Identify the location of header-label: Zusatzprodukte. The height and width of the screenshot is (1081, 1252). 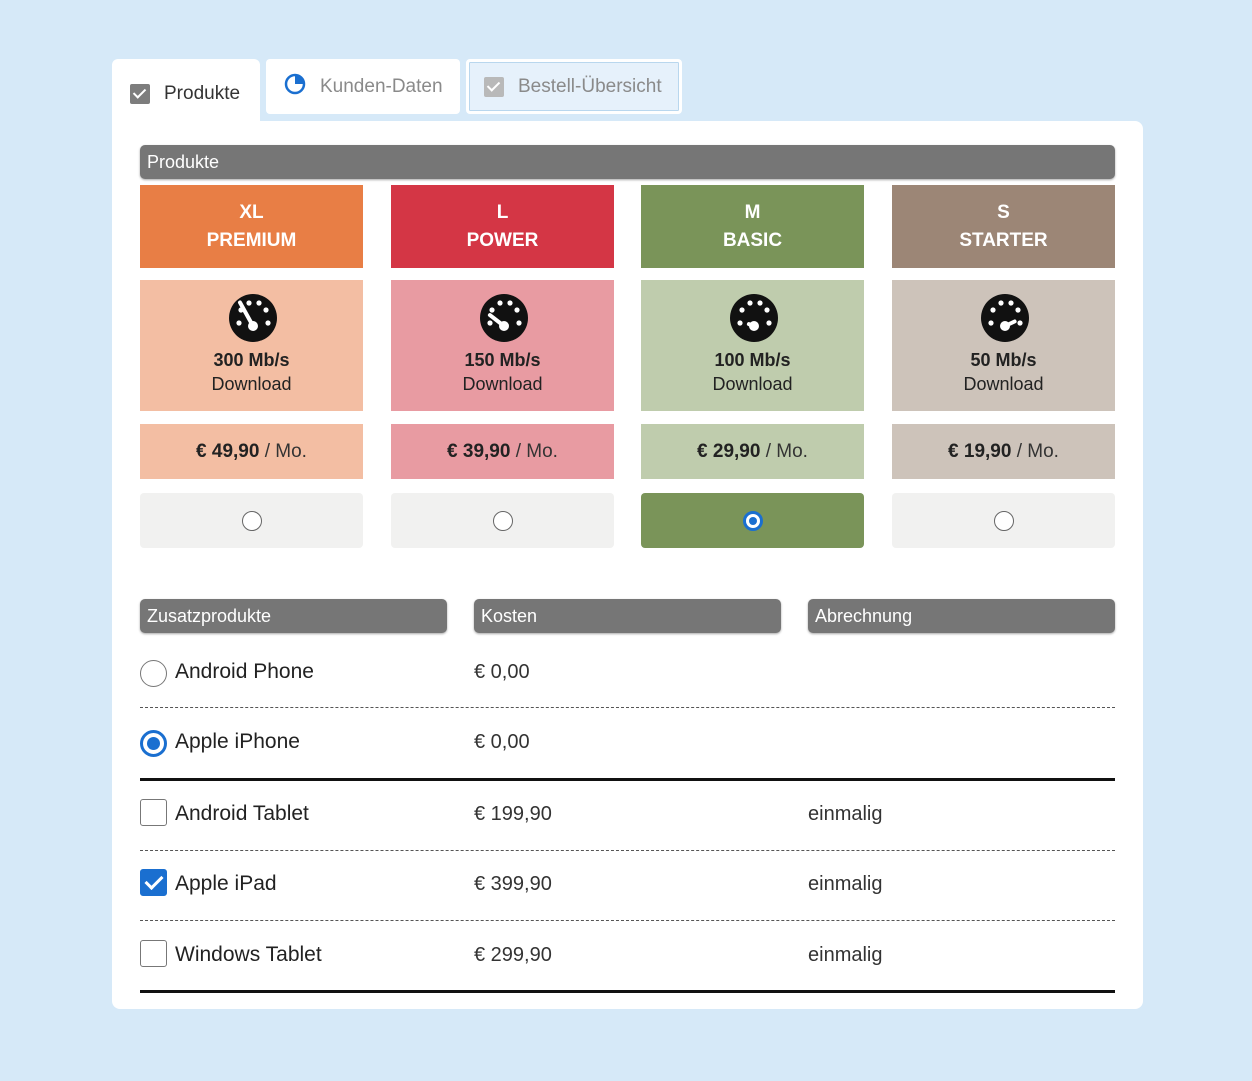
(209, 616).